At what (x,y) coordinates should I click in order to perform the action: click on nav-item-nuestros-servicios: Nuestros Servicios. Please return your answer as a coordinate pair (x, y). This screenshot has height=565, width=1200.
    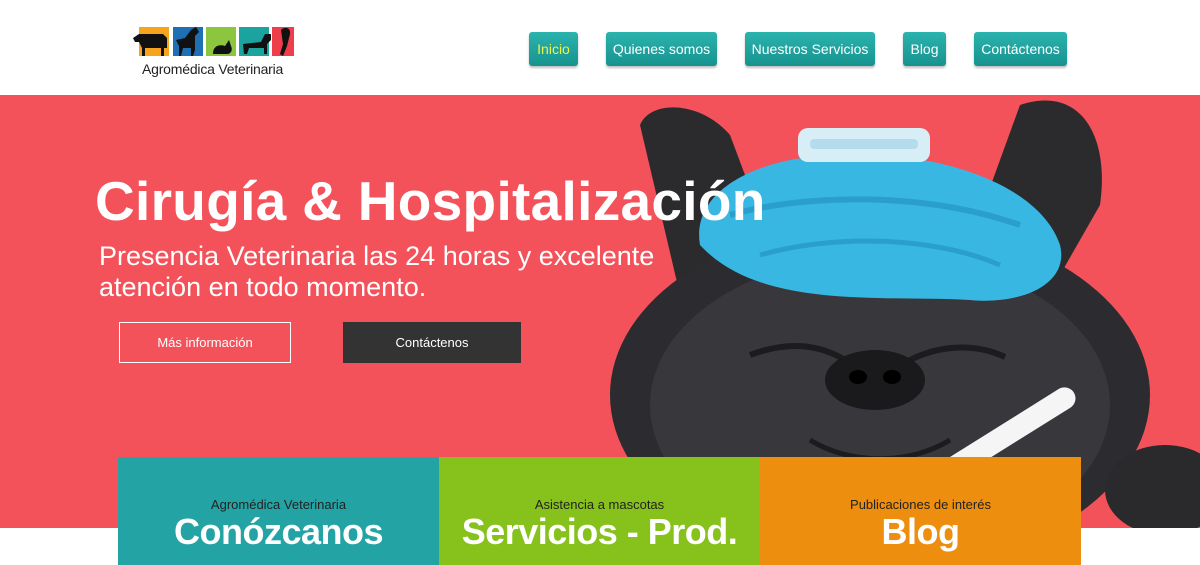
    Looking at the image, I should click on (810, 49).